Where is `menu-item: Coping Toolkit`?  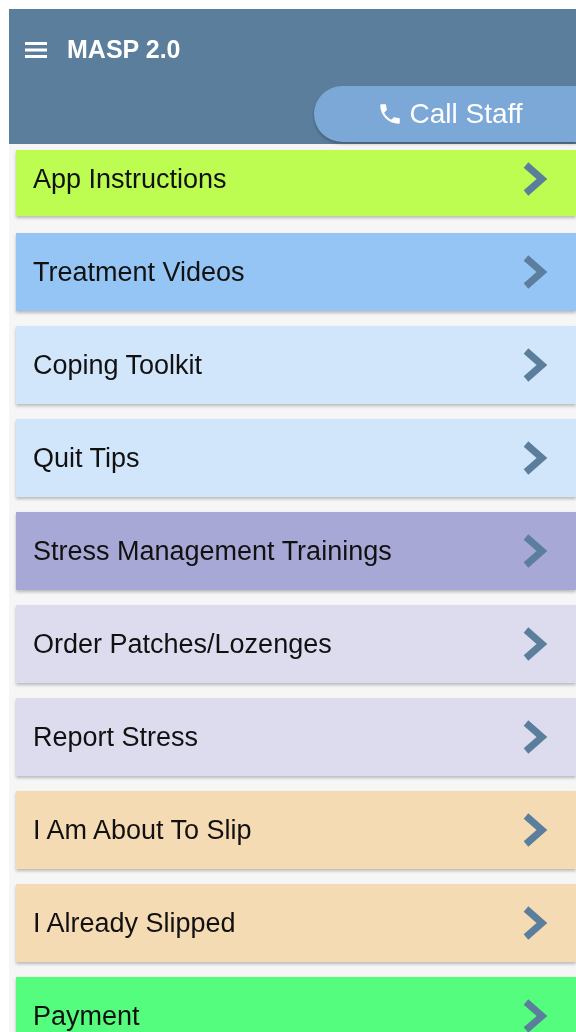 menu-item: Coping Toolkit is located at coordinates (296, 365).